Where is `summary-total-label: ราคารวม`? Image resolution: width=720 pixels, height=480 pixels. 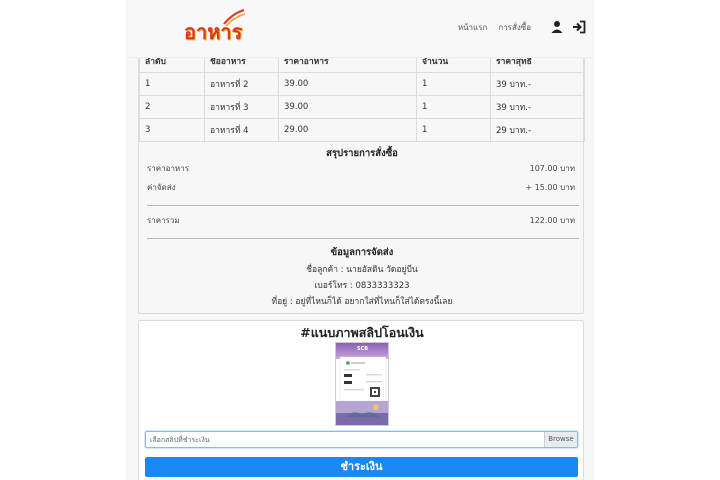 summary-total-label: ราคารวม is located at coordinates (163, 220).